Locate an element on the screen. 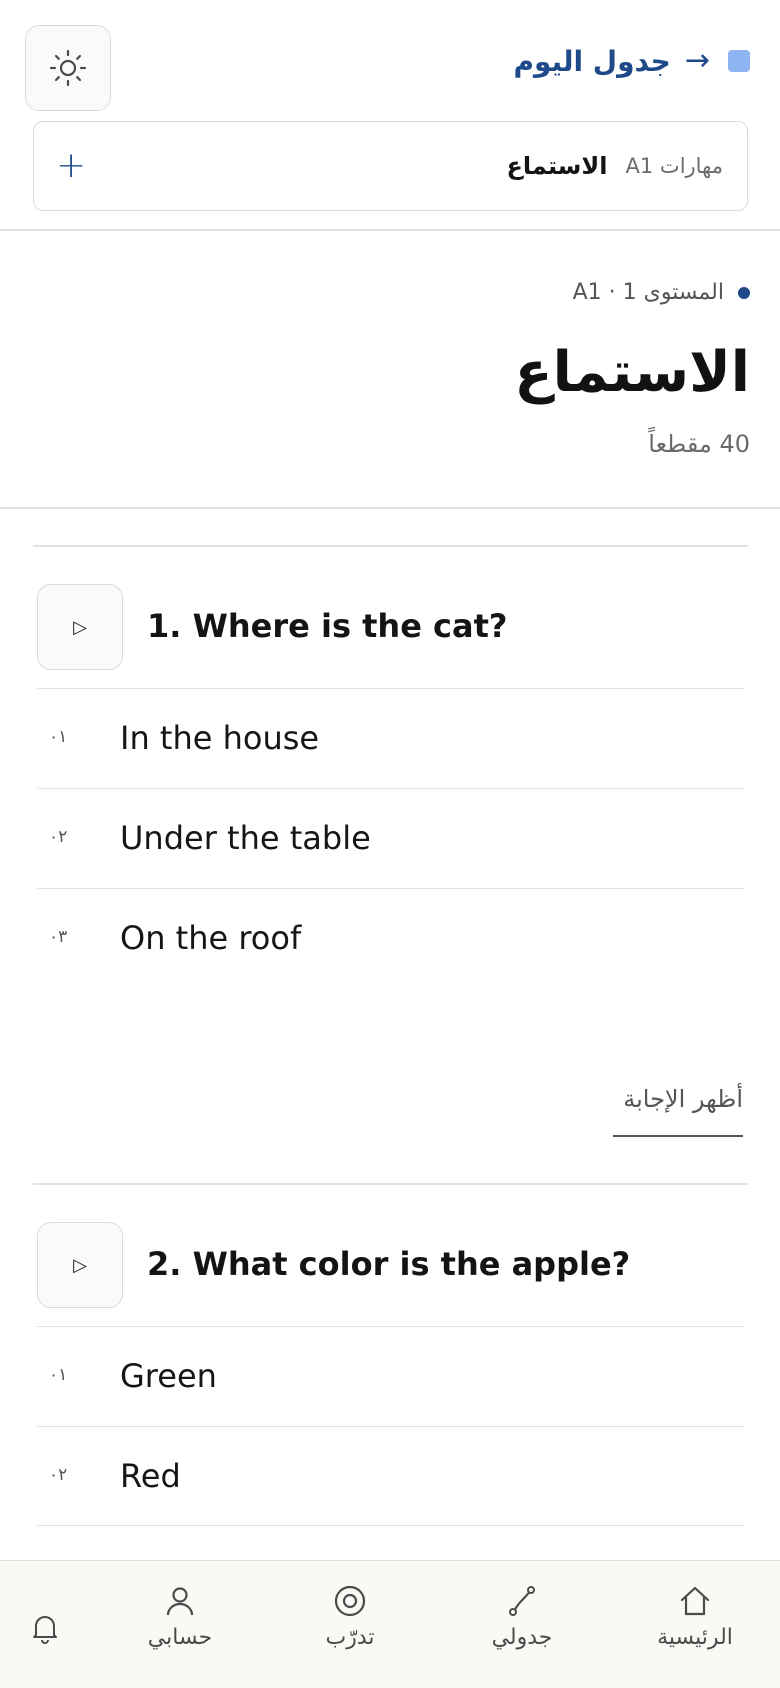  question-text: 1. Where is the cat? is located at coordinates (327, 626).